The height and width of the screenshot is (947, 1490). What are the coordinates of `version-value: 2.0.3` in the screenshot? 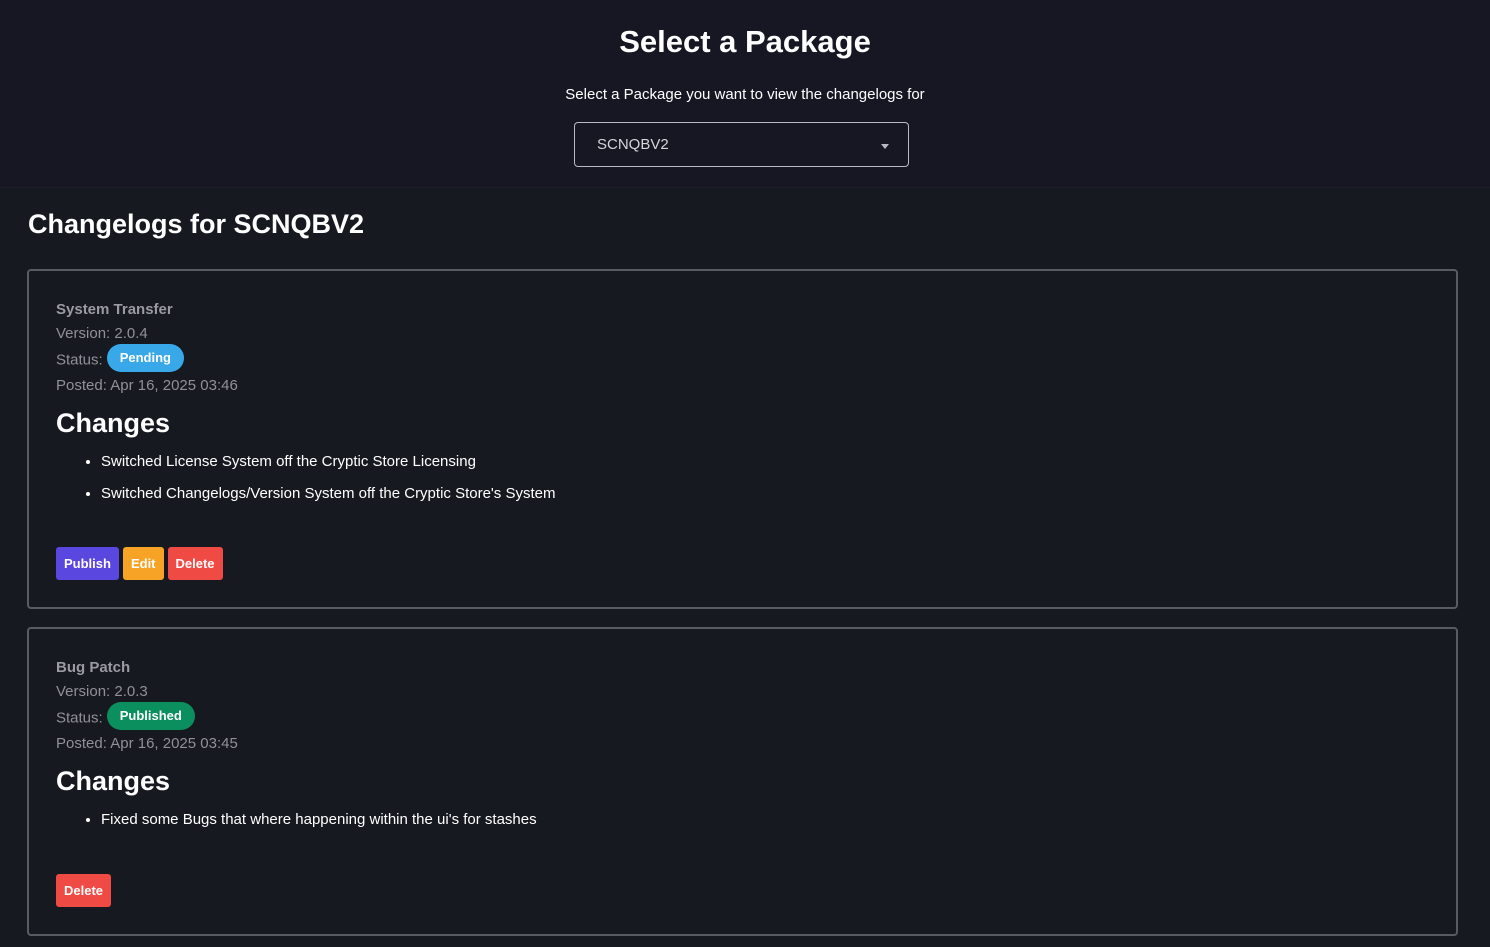 It's located at (131, 691).